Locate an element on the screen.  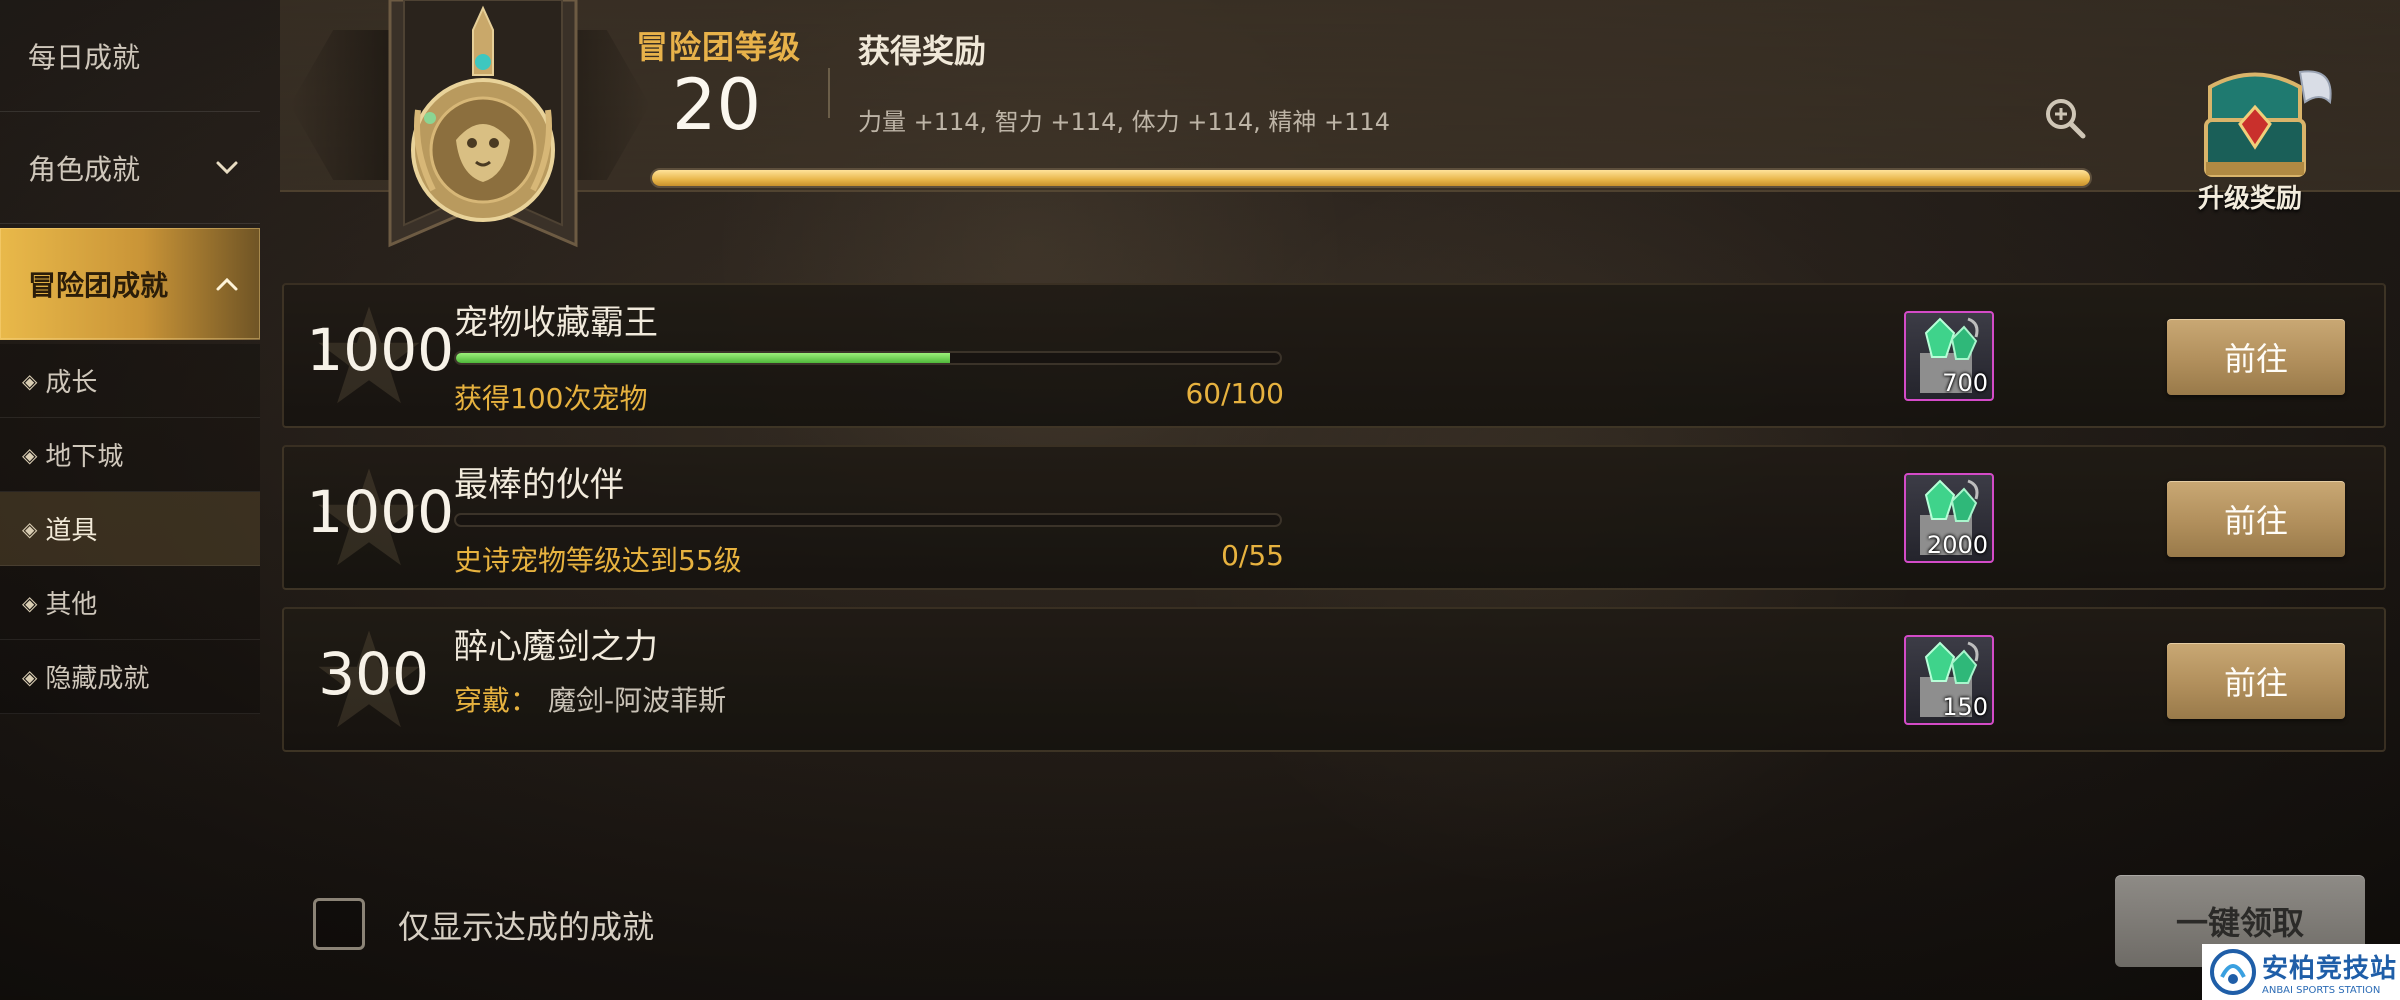
reward-stats: 力量 +114, 智力 +114, 体力 +114, 精神 +114 is located at coordinates (1124, 122).